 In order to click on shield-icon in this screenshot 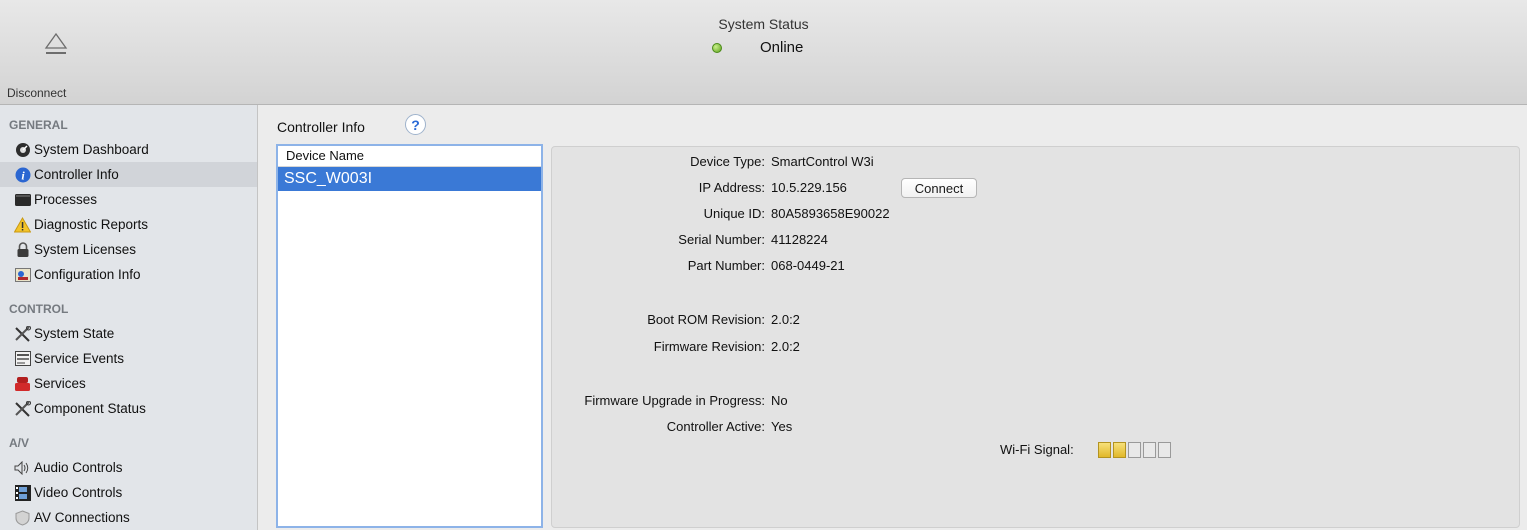, I will do `click(22, 517)`.